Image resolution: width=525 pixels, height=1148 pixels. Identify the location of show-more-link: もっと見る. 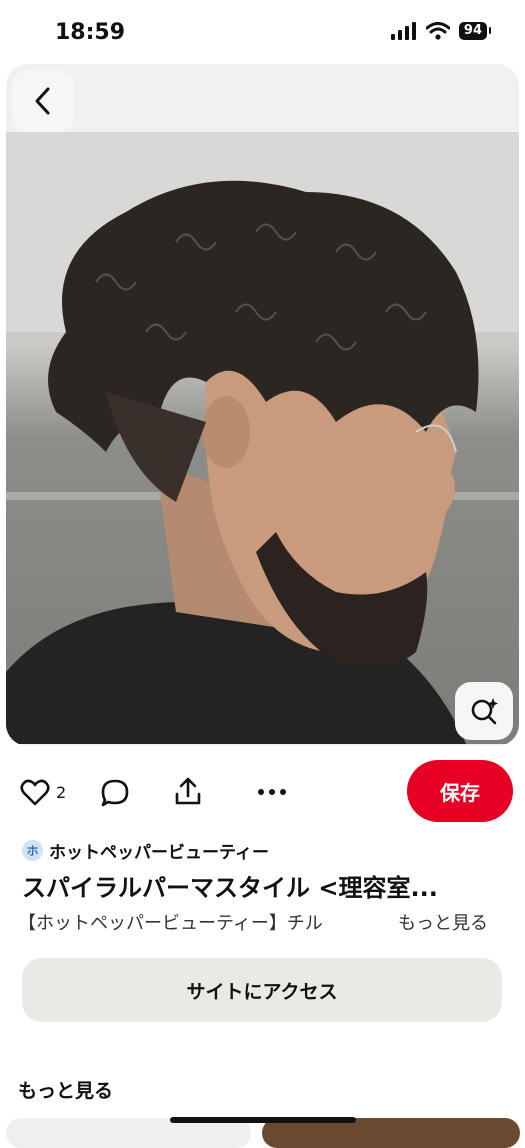
(443, 922).